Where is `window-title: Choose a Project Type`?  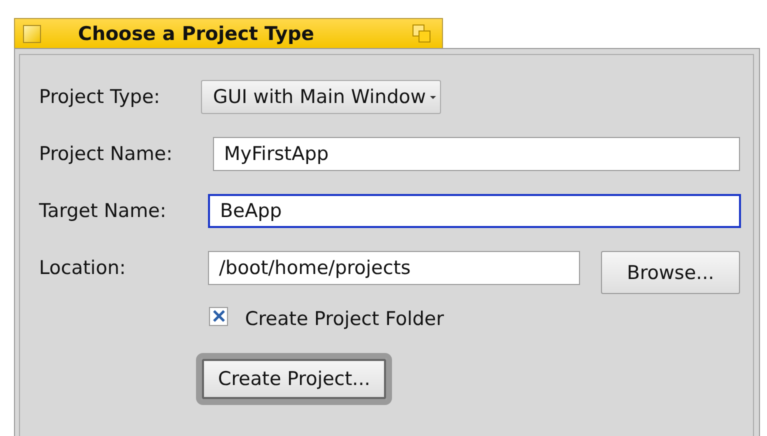 window-title: Choose a Project Type is located at coordinates (197, 33).